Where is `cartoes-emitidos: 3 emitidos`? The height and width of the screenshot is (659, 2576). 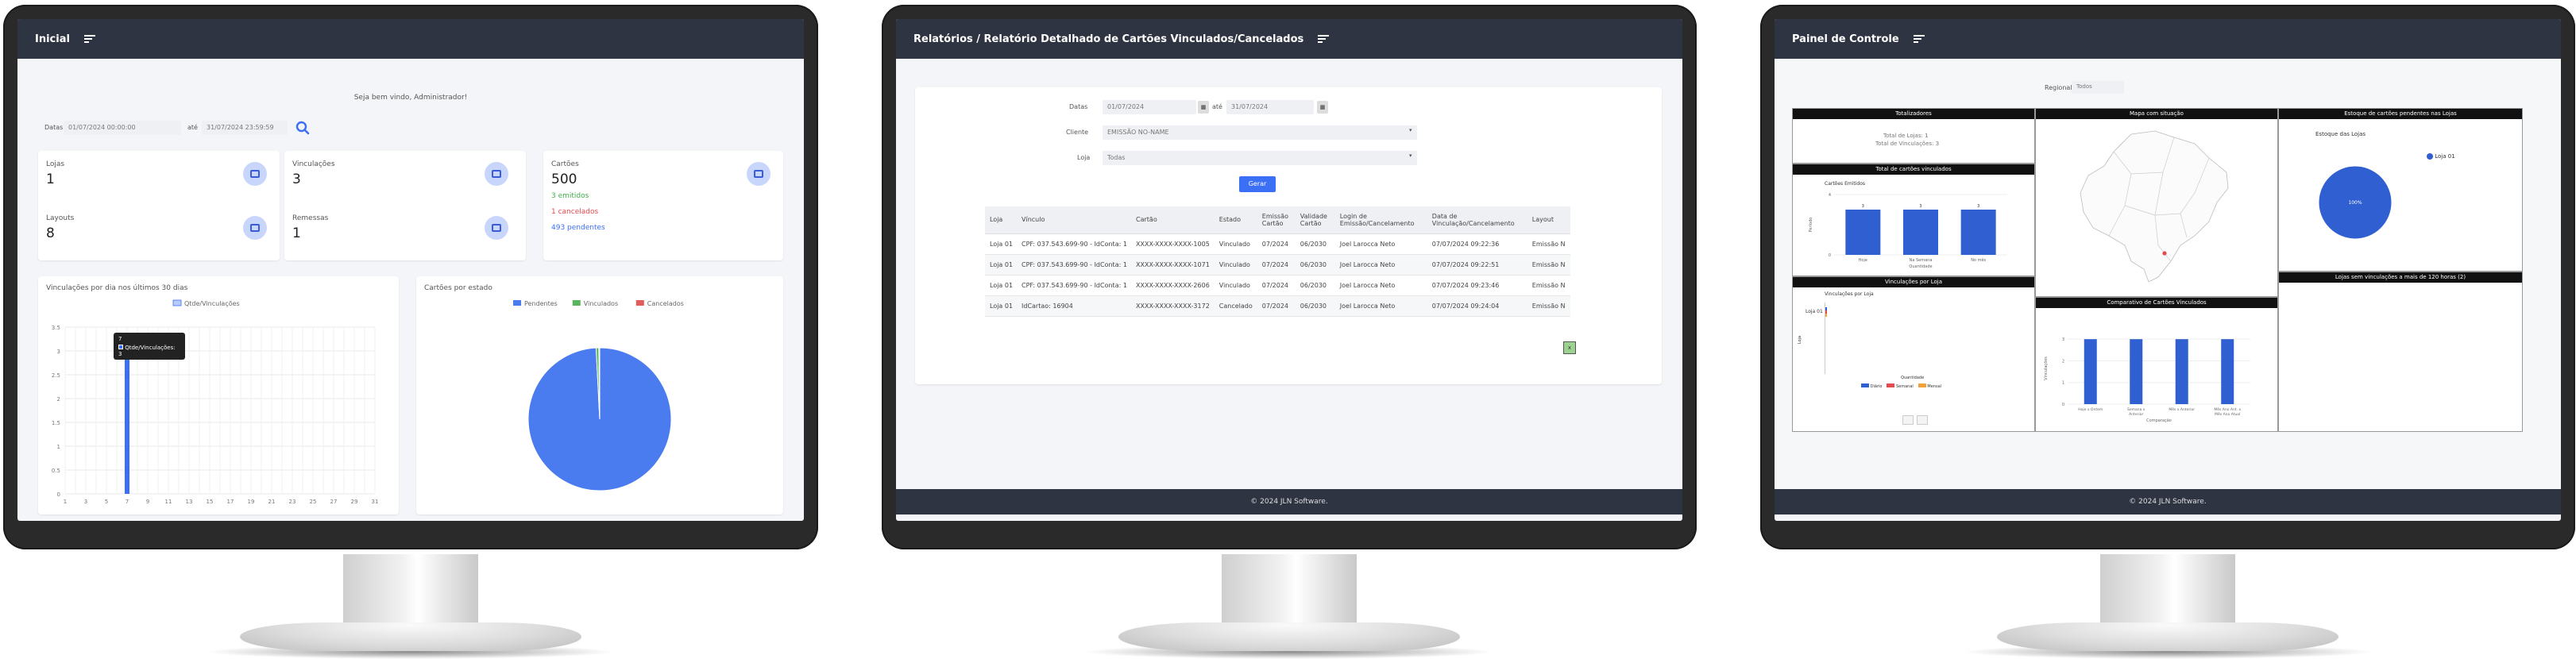
cartoes-emitidos: 3 emitidos is located at coordinates (570, 196).